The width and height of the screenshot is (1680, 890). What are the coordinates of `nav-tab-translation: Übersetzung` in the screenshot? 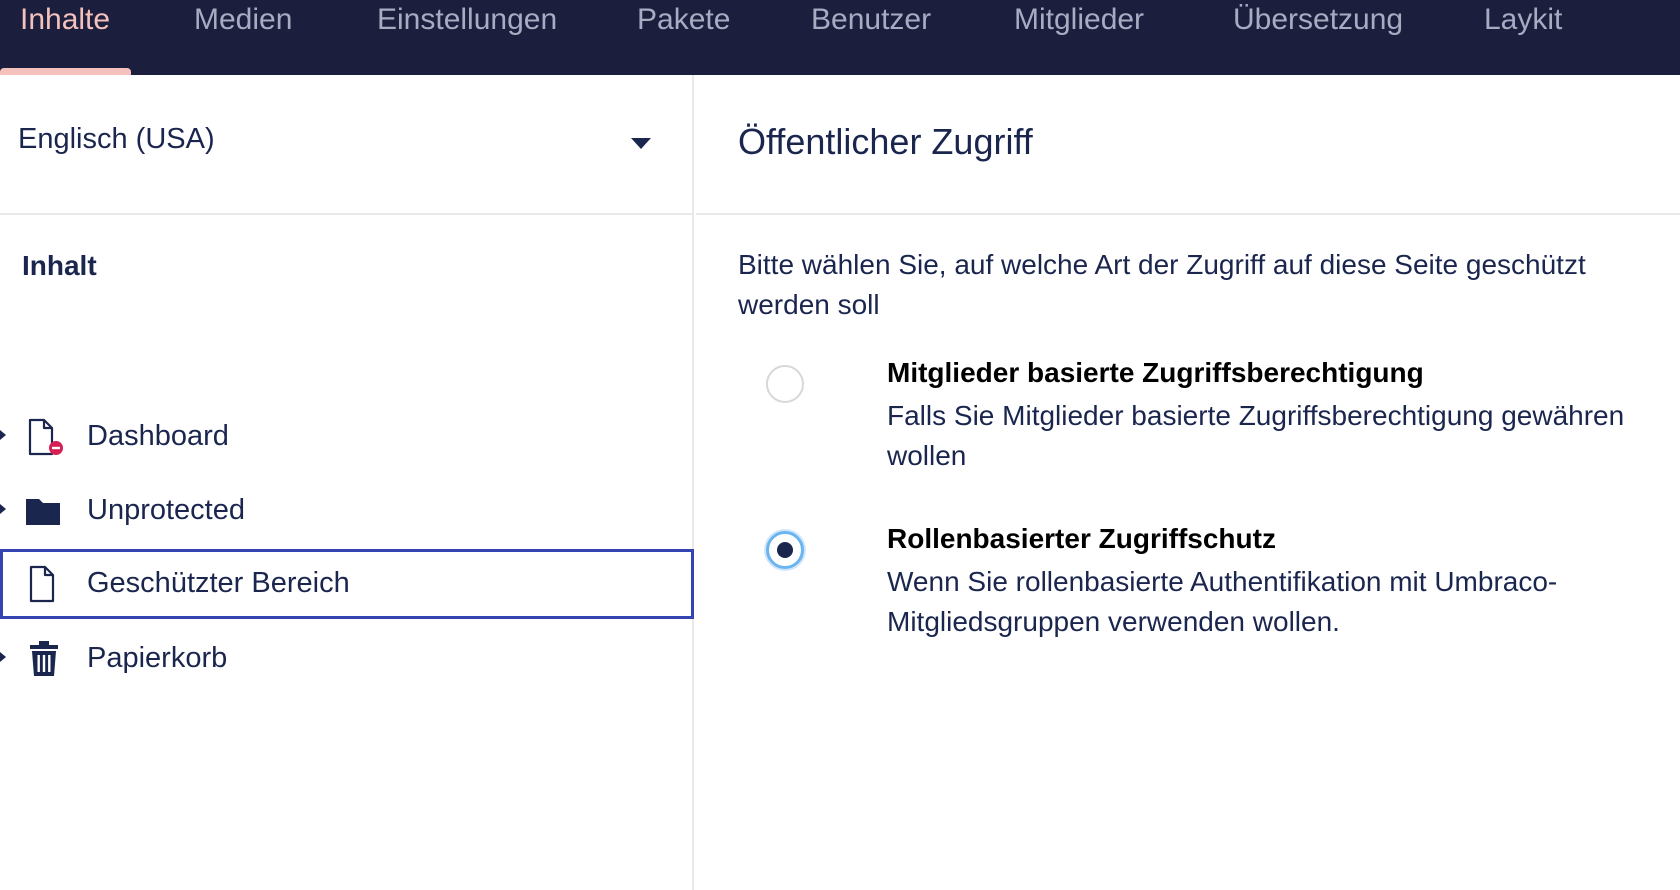 It's located at (1318, 37).